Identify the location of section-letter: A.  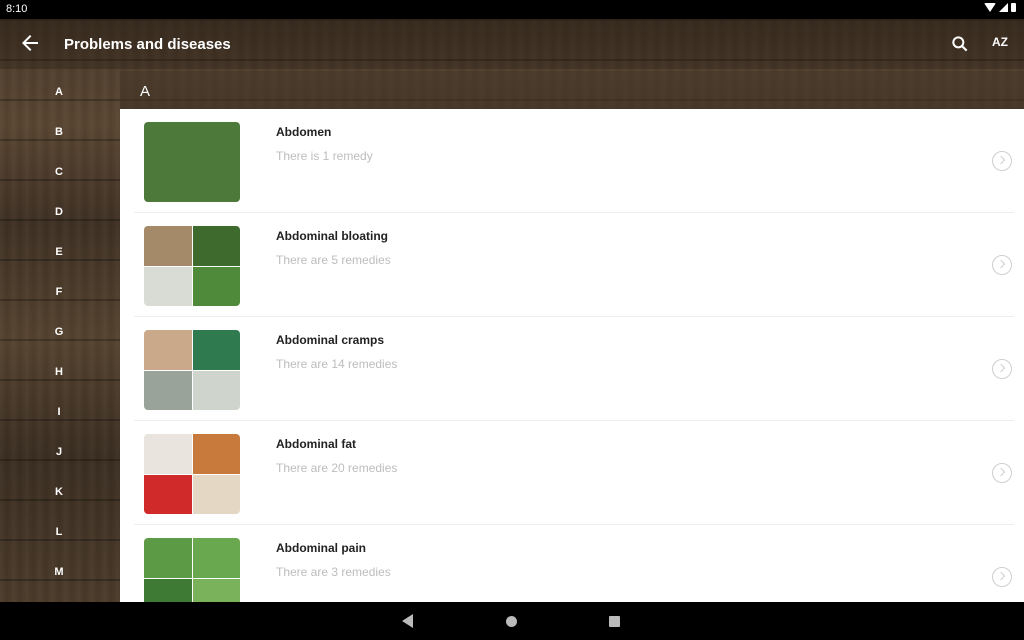
(145, 91).